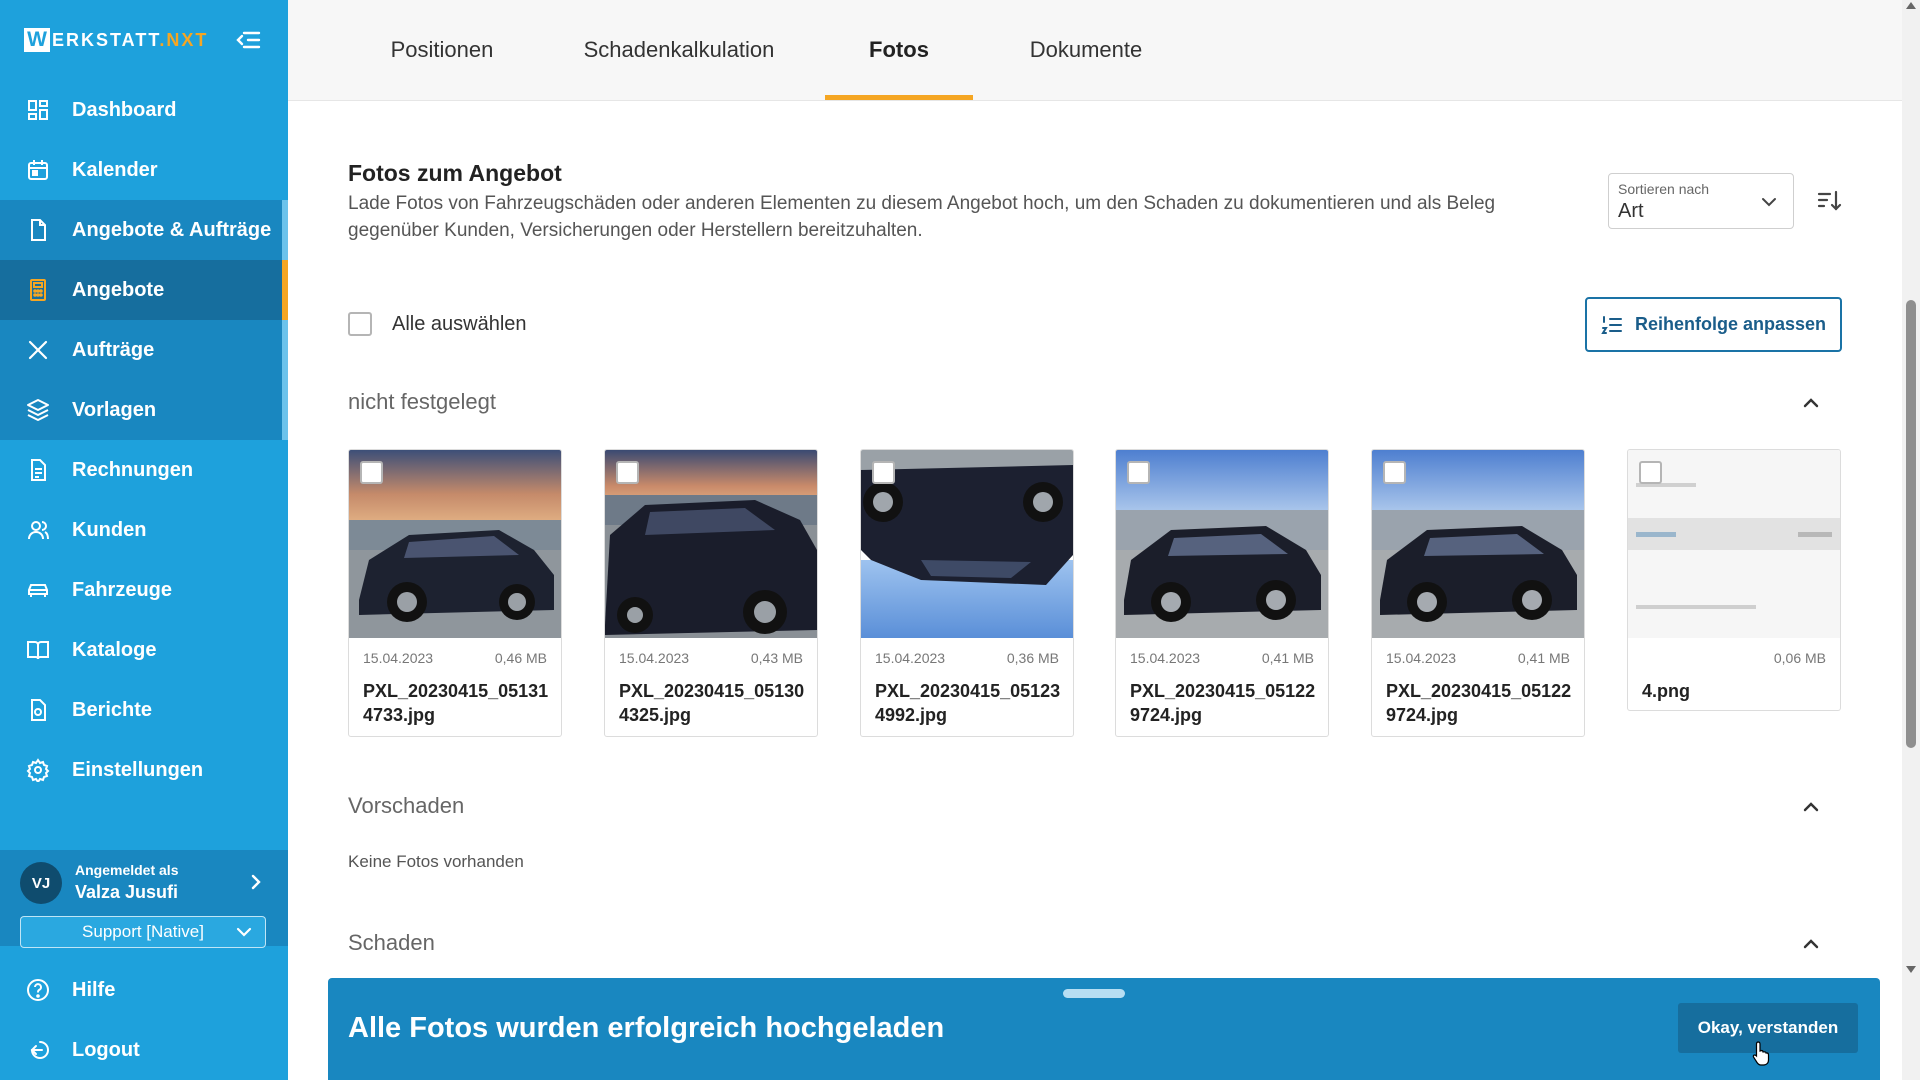  Describe the element at coordinates (41, 883) in the screenshot. I see `avatar: VJ` at that location.